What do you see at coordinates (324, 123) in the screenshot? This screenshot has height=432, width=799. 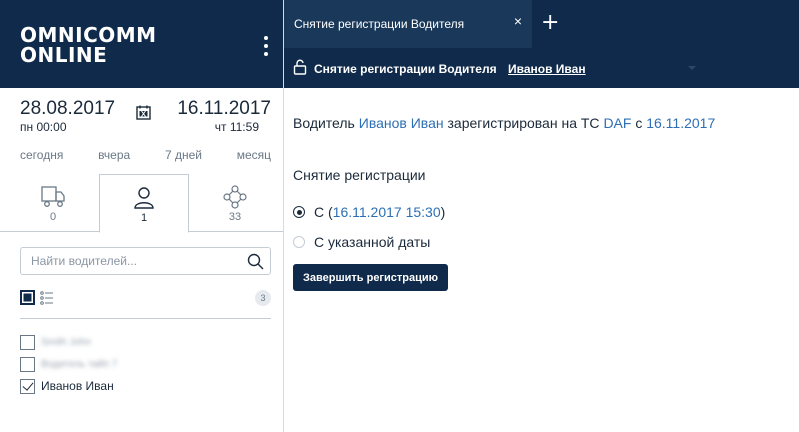 I see `info-prefix: Водитель` at bounding box center [324, 123].